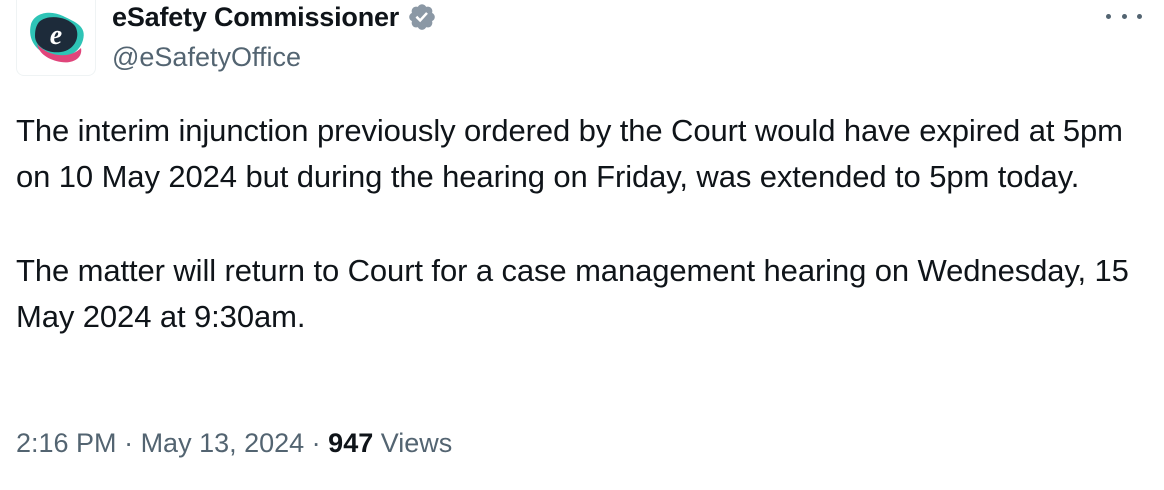 This screenshot has width=1164, height=490. Describe the element at coordinates (255, 17) in the screenshot. I see `author-display-name: eSafety Commissioner` at that location.